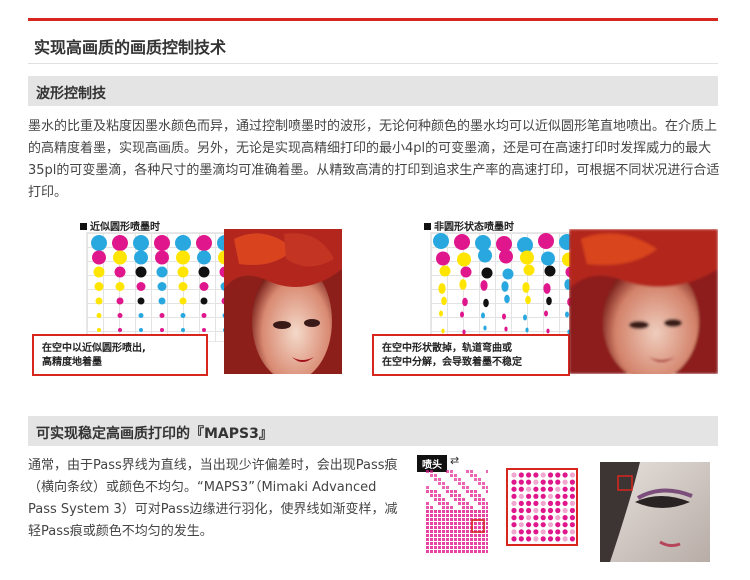 The width and height of the screenshot is (750, 580). Describe the element at coordinates (655, 512) in the screenshot. I see `sample-photo-eye` at that location.